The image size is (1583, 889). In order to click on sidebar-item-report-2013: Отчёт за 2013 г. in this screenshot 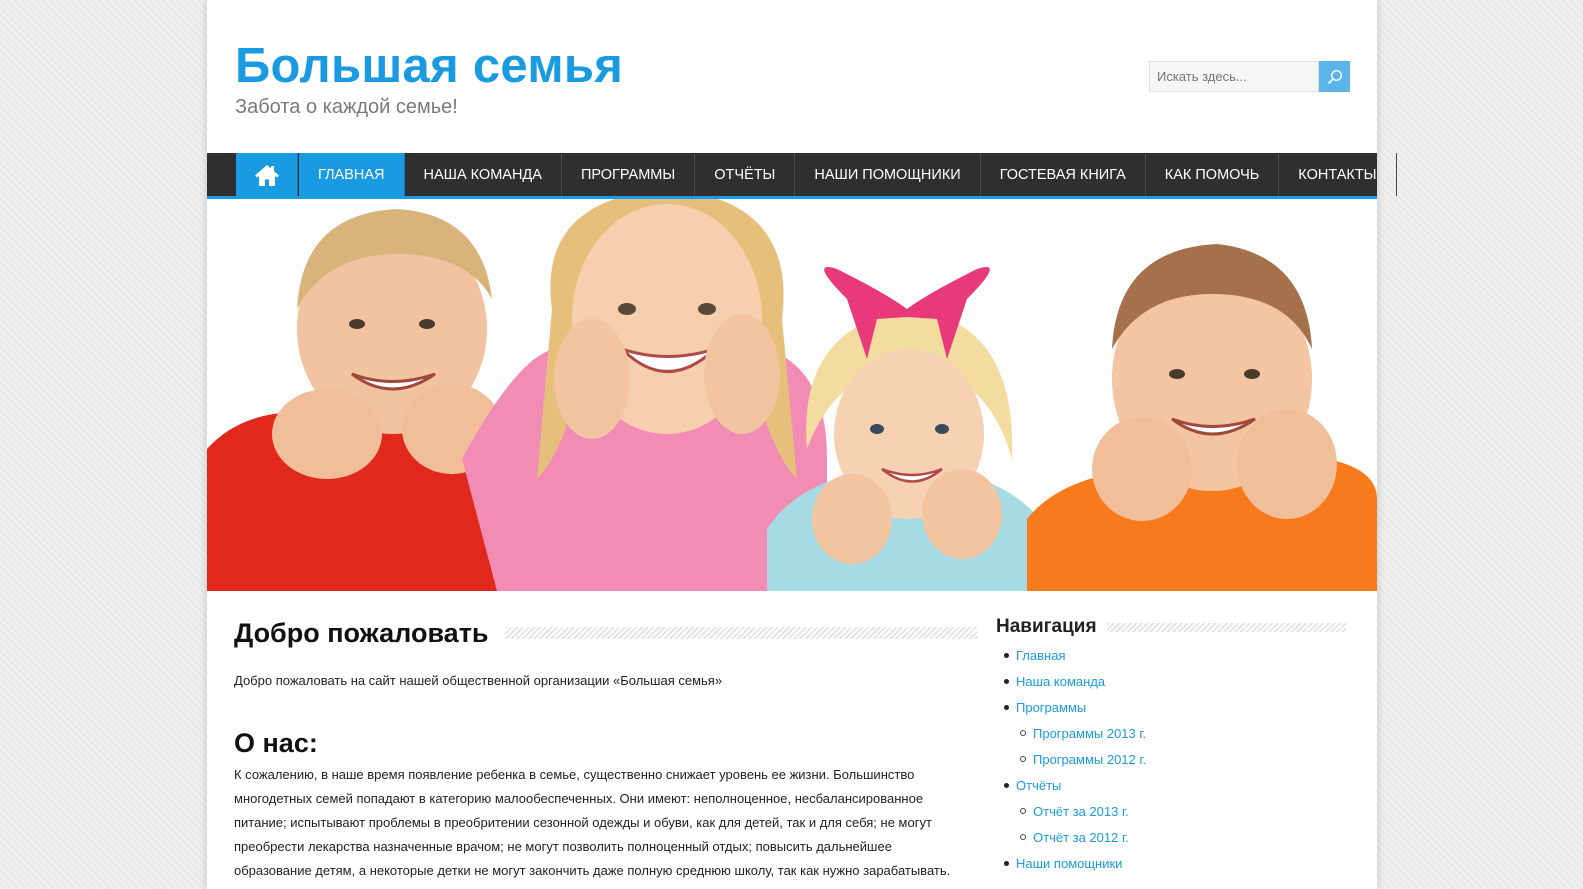, I will do `click(1171, 811)`.